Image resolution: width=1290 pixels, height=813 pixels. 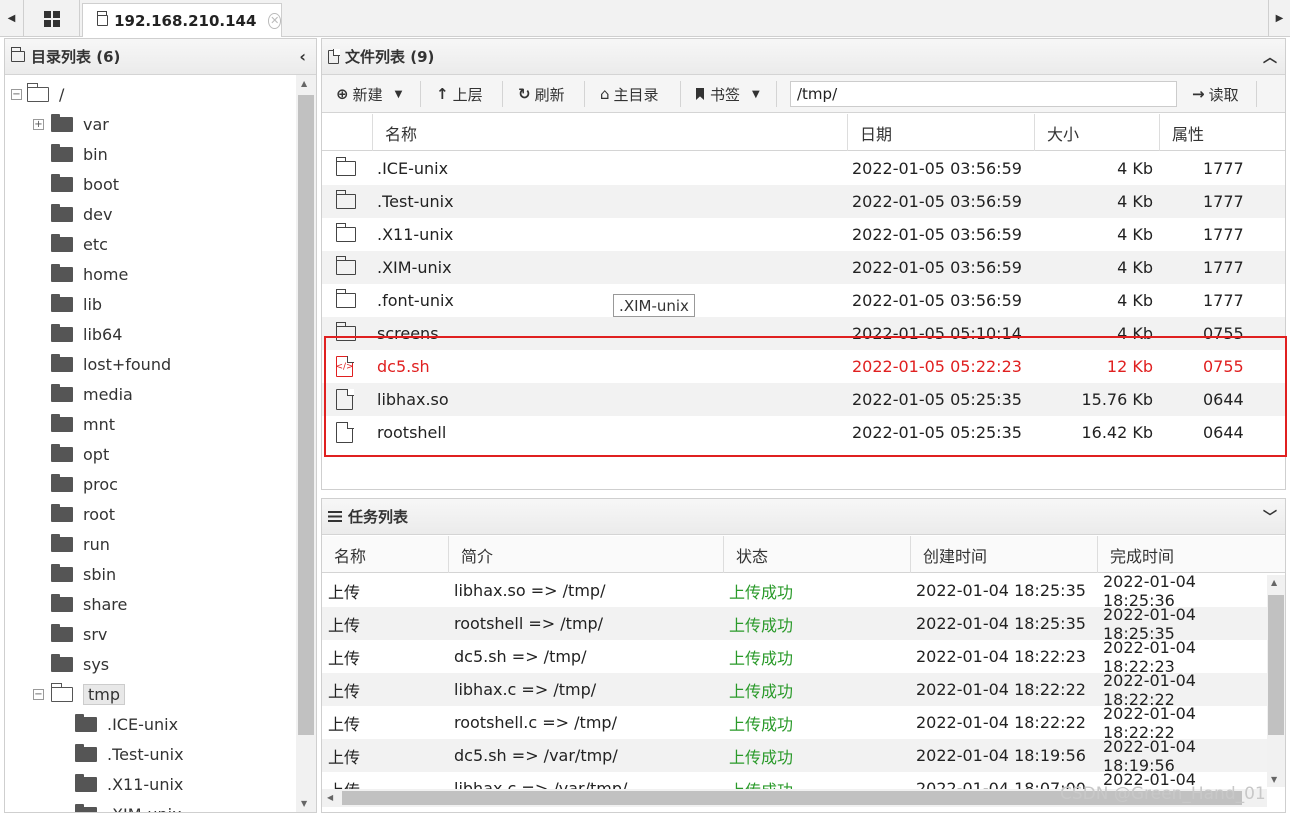 I want to click on tree-item-sbin: sbin, so click(x=83, y=574).